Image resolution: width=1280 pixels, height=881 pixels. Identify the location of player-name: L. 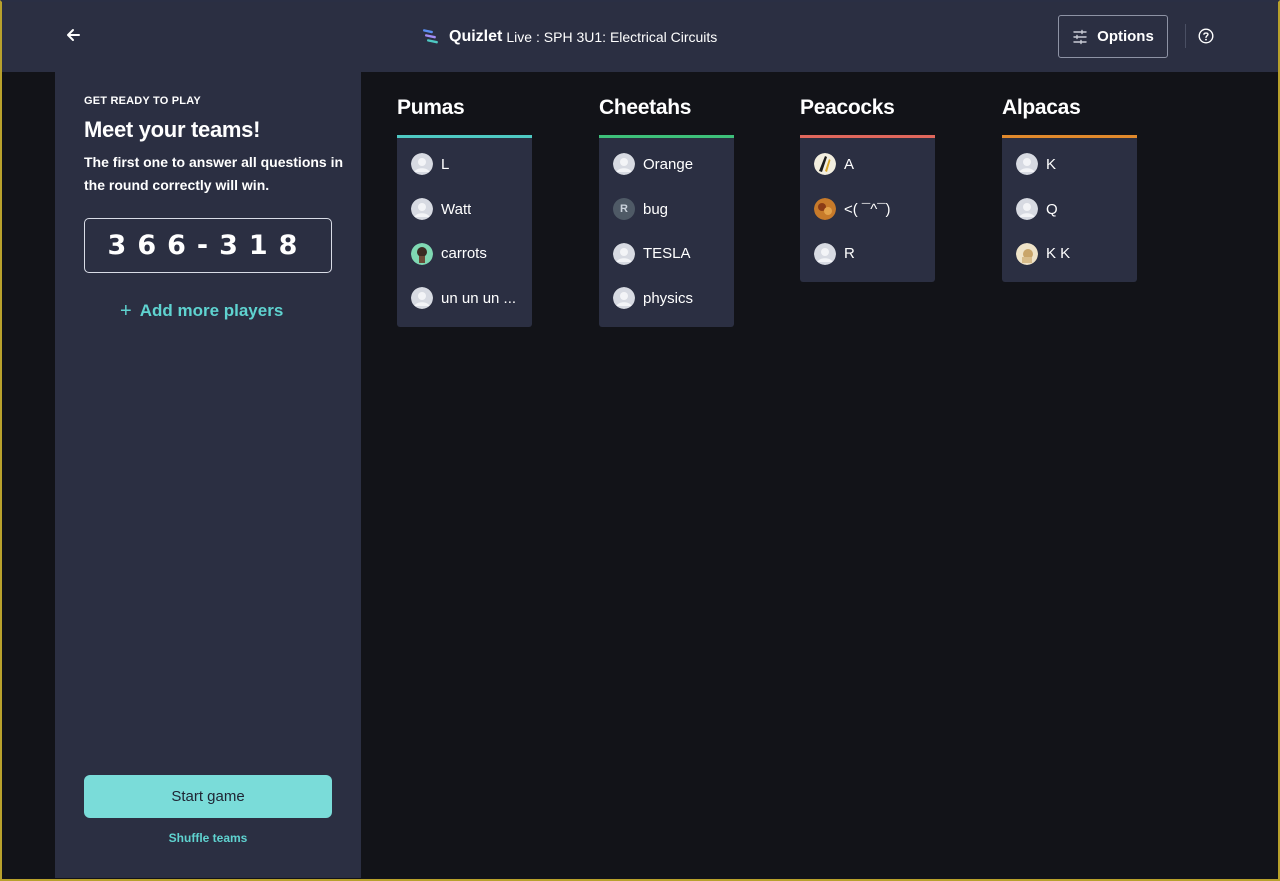
(445, 164).